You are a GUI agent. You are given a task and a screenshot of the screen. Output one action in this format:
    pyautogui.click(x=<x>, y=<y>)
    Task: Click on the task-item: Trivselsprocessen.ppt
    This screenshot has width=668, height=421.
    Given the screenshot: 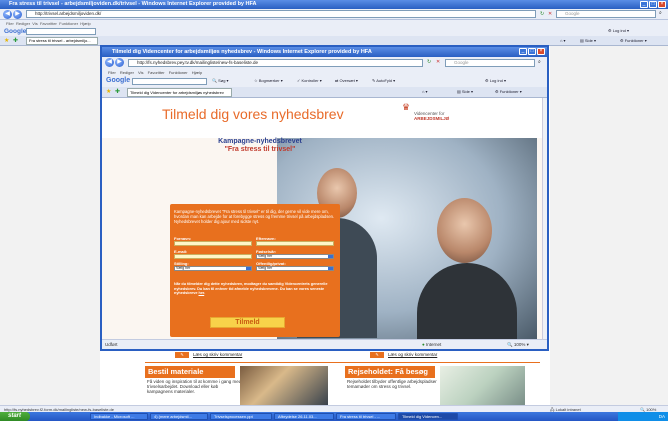 What is the action you would take?
    pyautogui.click(x=241, y=416)
    